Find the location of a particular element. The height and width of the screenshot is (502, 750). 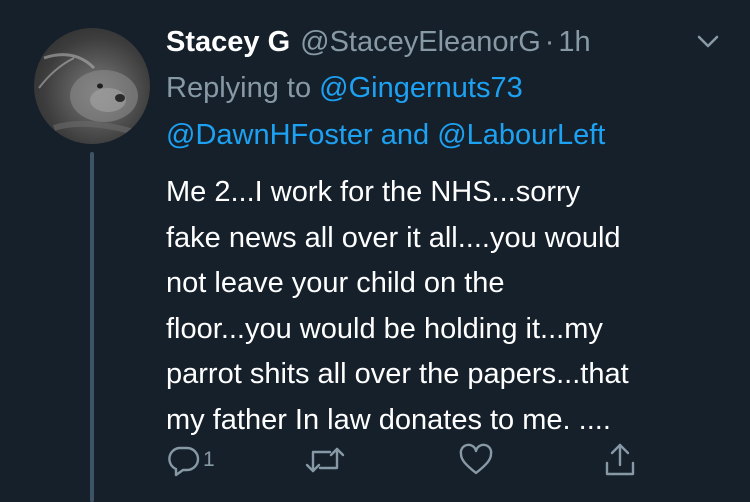

display-name: Stacey G is located at coordinates (228, 42).